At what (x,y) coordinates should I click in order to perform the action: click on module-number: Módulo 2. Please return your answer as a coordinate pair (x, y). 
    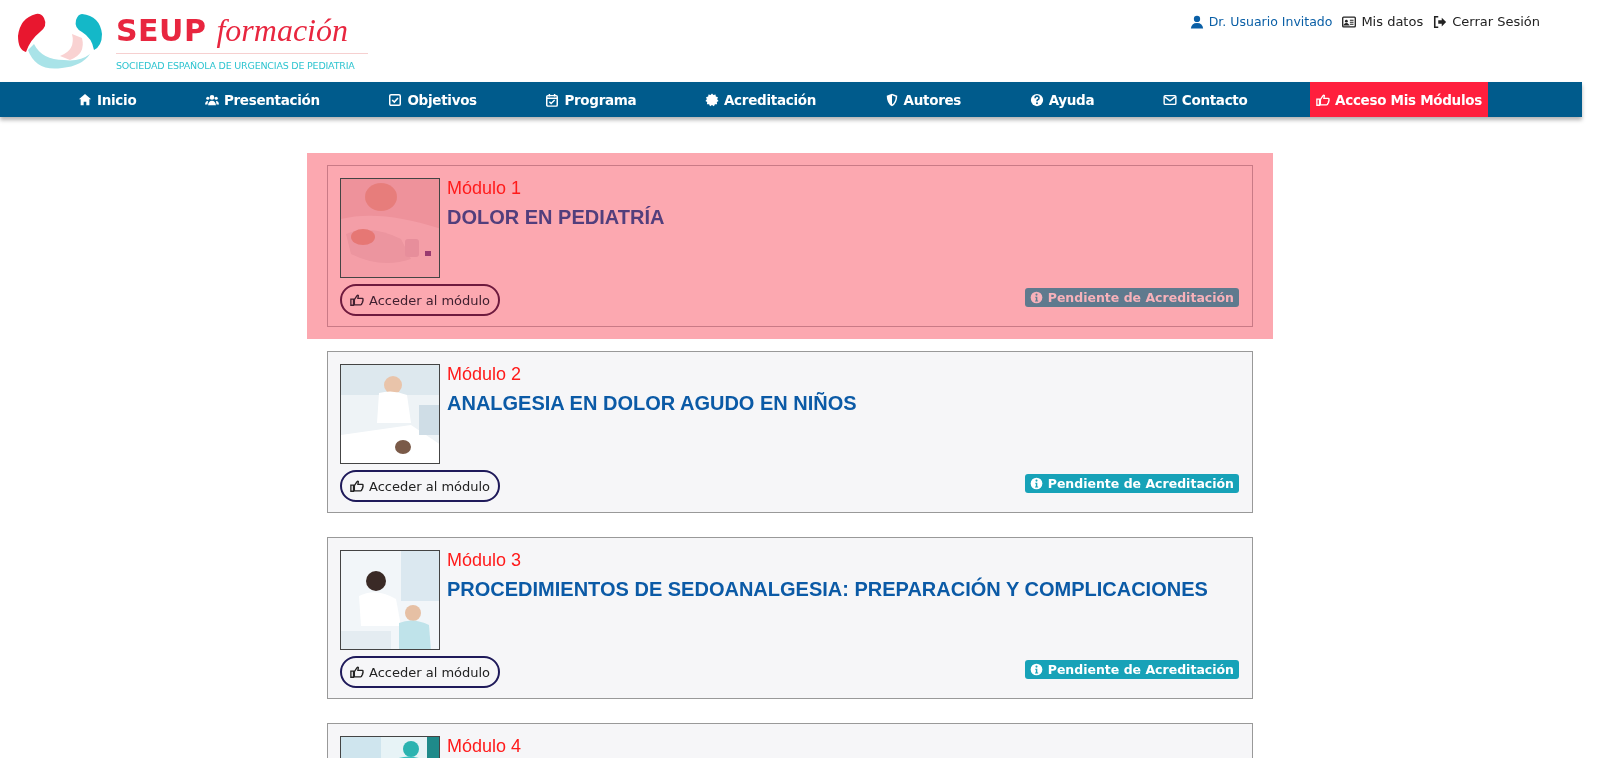
    Looking at the image, I should click on (485, 374).